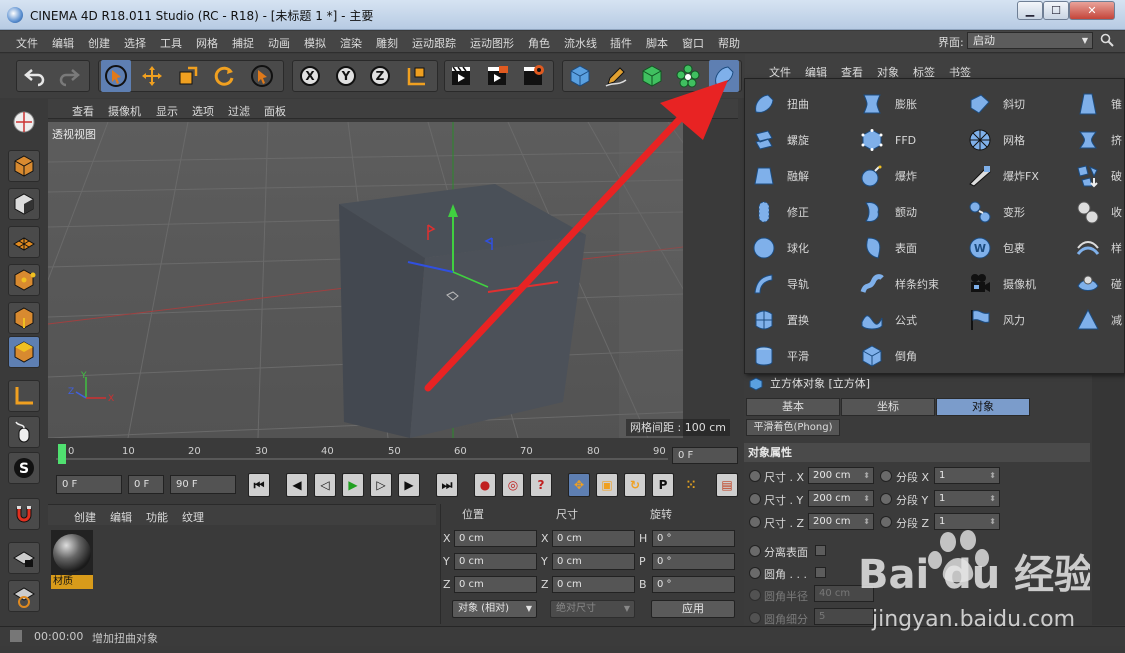  I want to click on fillet-checkbox, so click(820, 572).